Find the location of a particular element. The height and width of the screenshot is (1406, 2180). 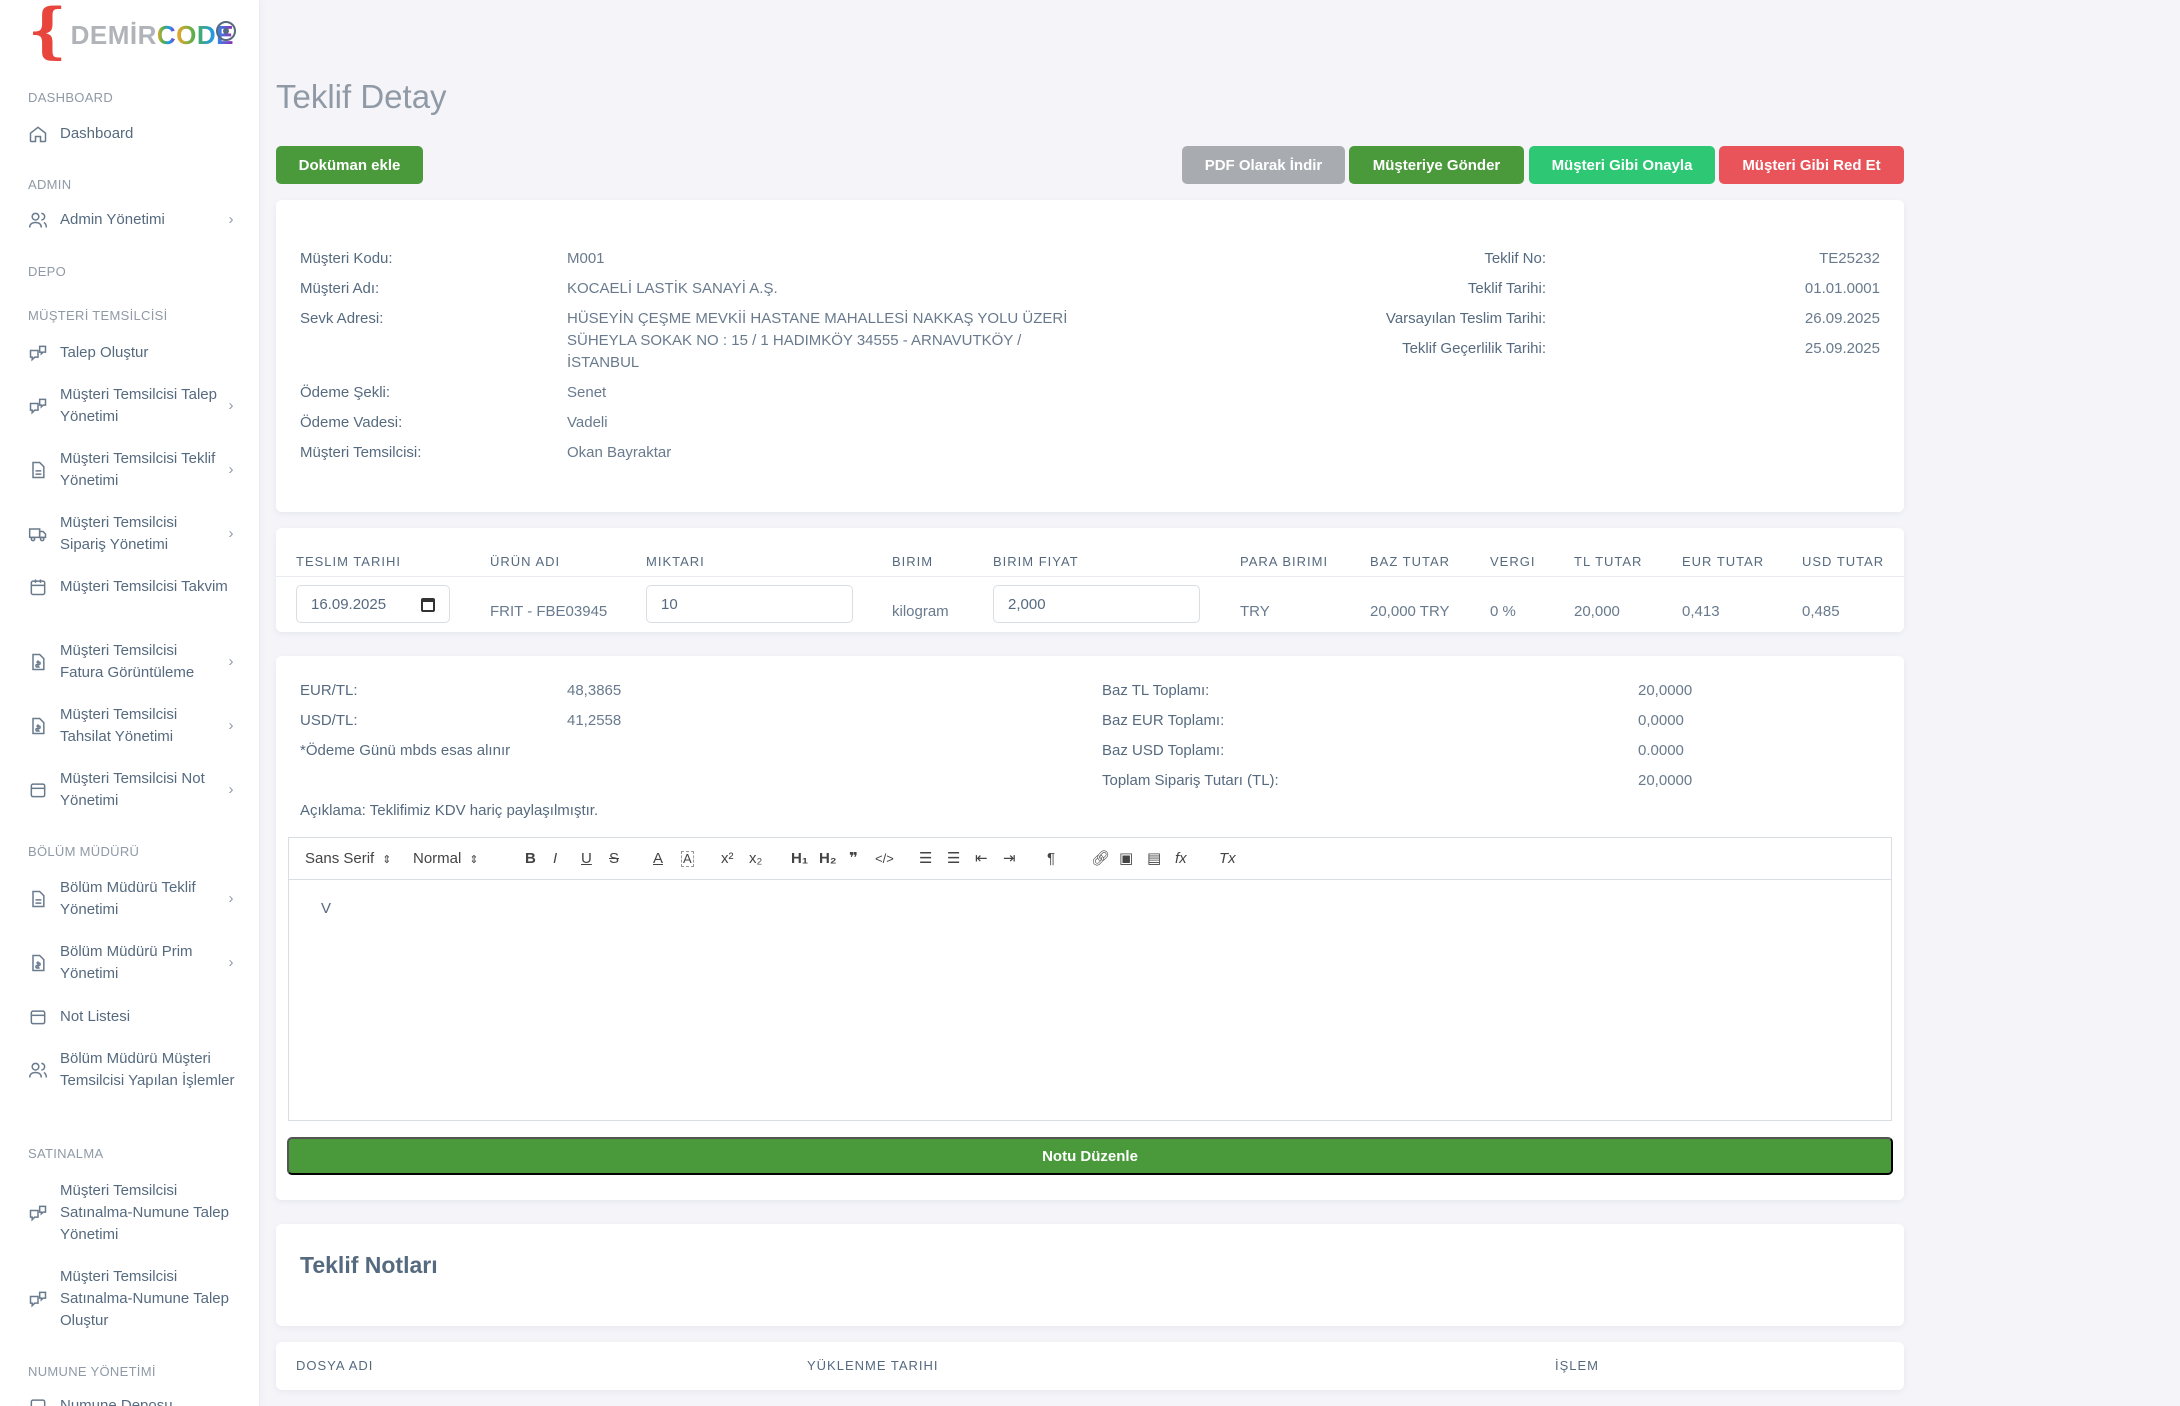

send-to-customer-button: Müşteriye Gönder is located at coordinates (1436, 165).